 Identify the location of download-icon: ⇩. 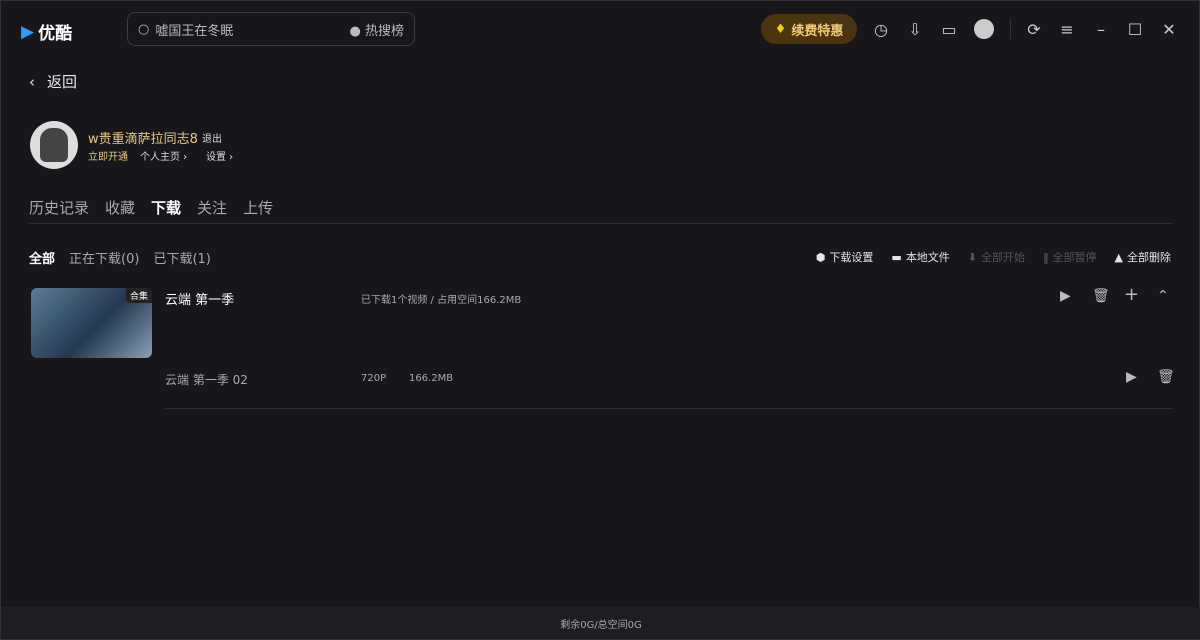
(915, 29).